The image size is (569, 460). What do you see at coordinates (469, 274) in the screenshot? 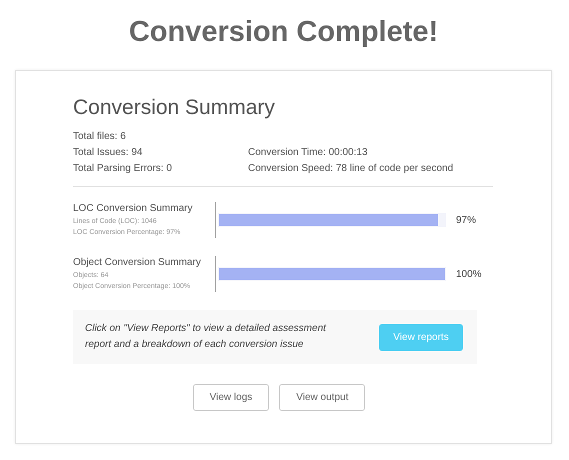
I see `percent-label: 100%` at bounding box center [469, 274].